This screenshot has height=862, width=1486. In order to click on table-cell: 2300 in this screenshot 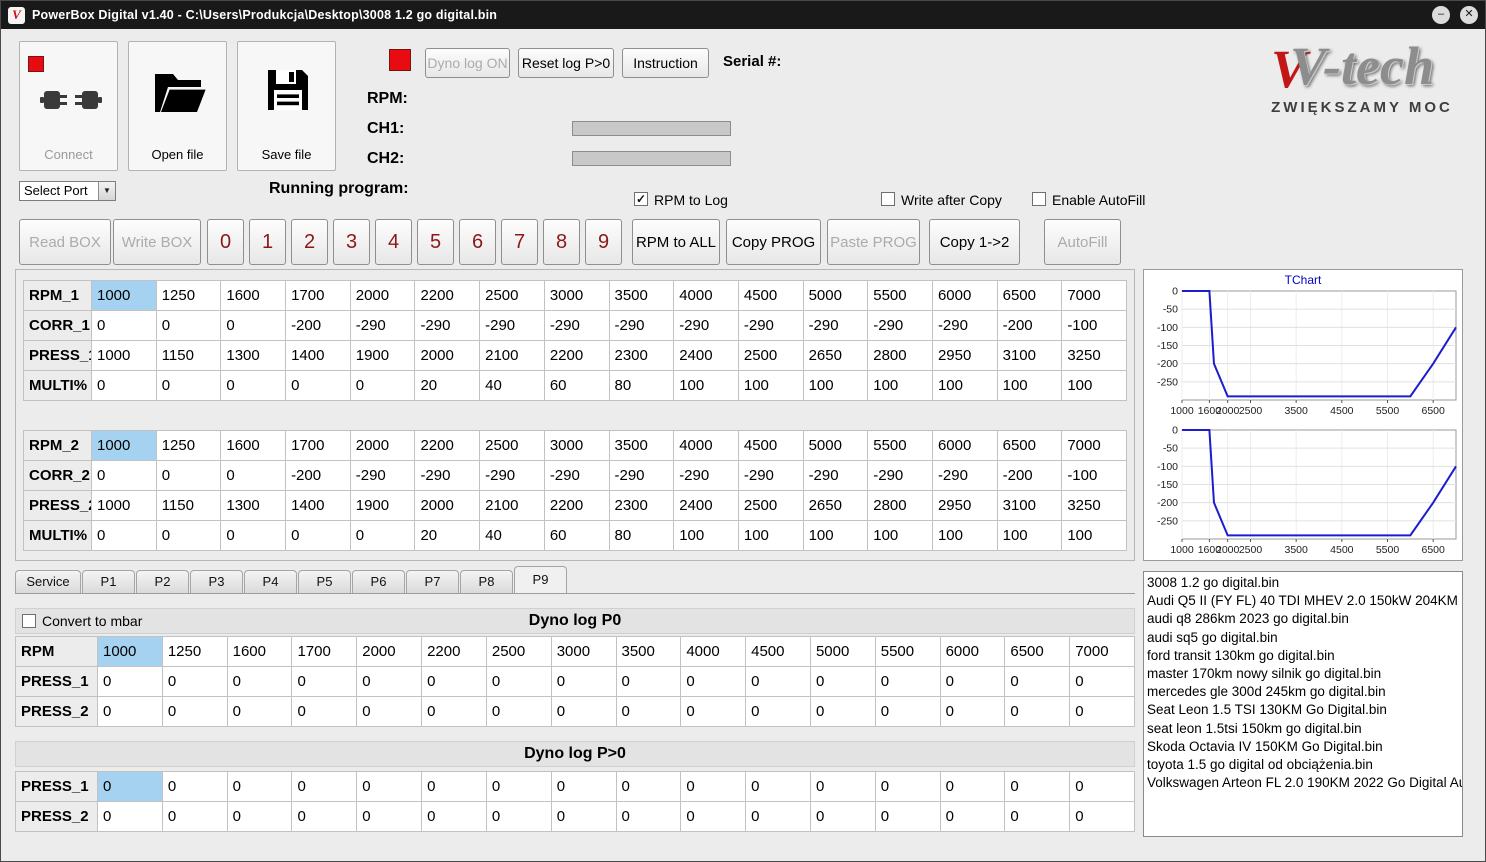, I will do `click(641, 505)`.